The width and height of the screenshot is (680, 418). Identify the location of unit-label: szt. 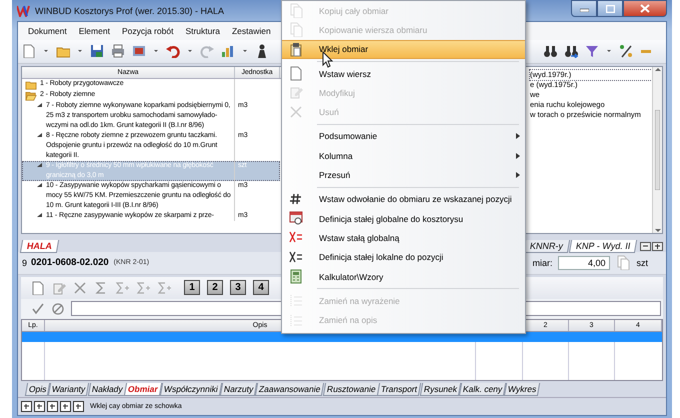
(642, 263).